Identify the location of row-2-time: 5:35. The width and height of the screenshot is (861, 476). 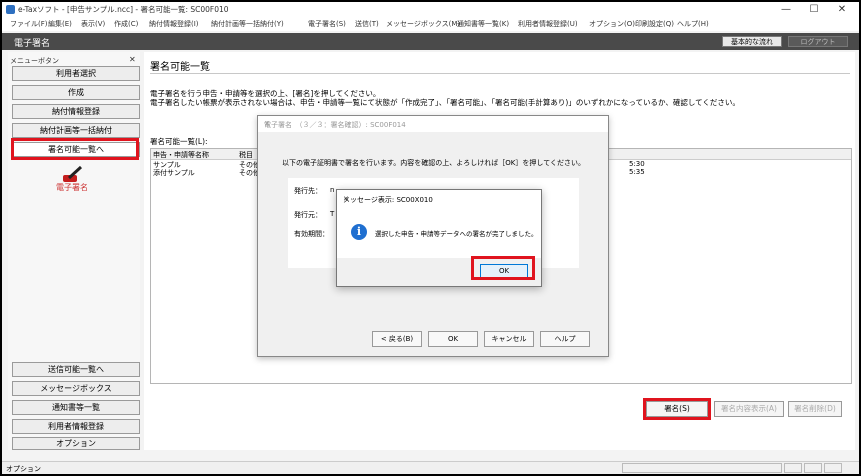
(637, 172).